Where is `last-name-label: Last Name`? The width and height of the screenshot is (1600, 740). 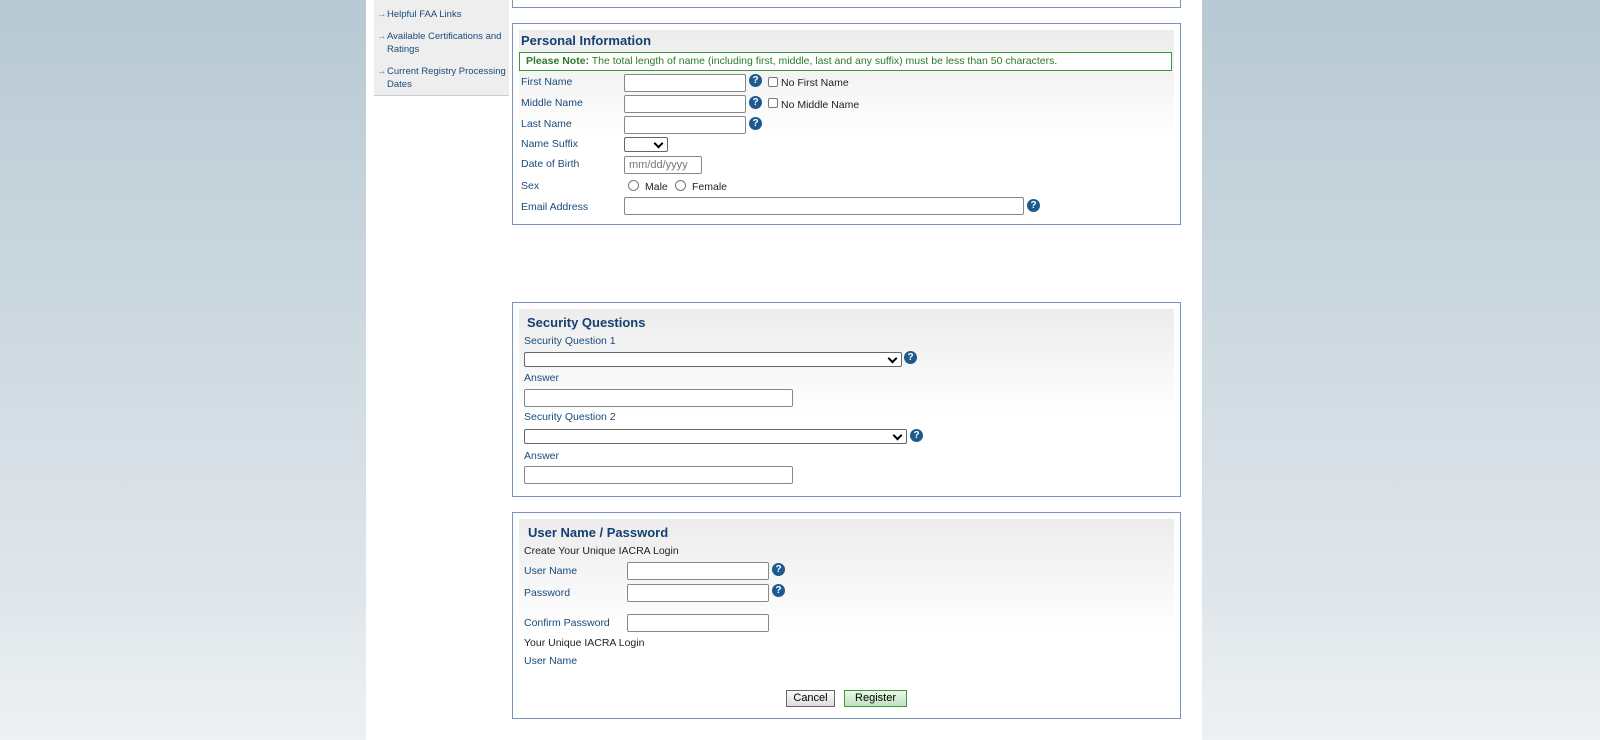
last-name-label: Last Name is located at coordinates (546, 124).